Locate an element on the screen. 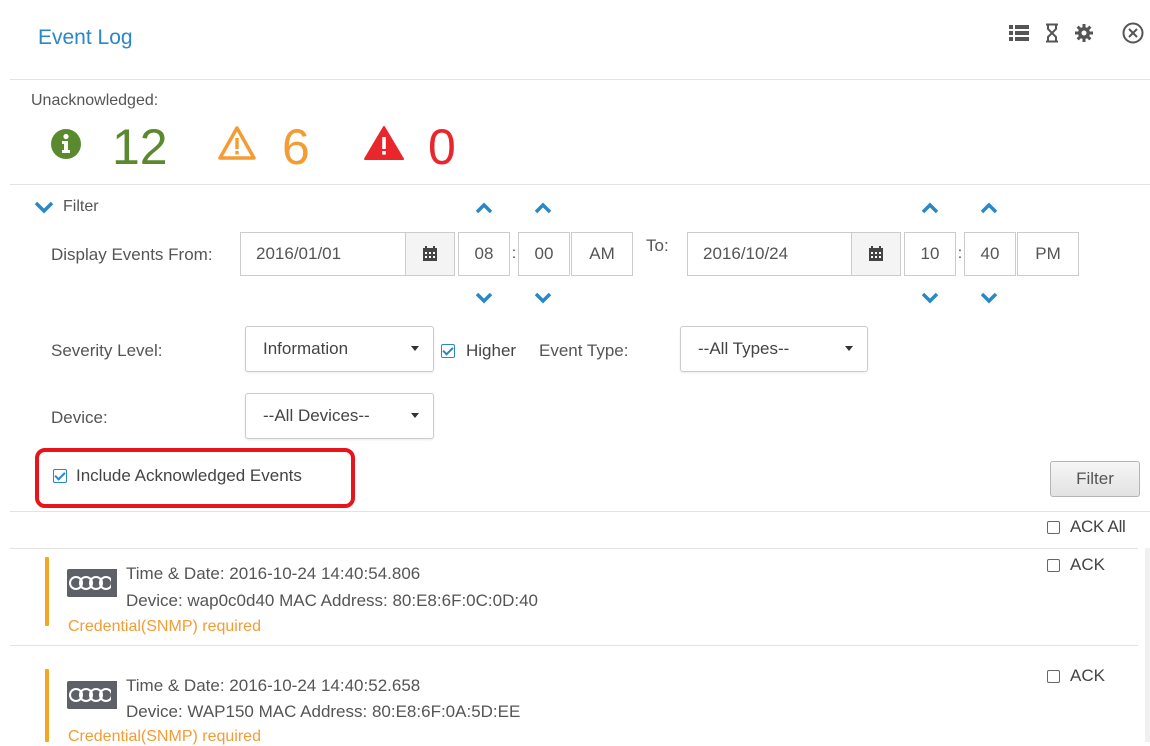 The height and width of the screenshot is (746, 1150). from-minute-down-icon is located at coordinates (543, 298).